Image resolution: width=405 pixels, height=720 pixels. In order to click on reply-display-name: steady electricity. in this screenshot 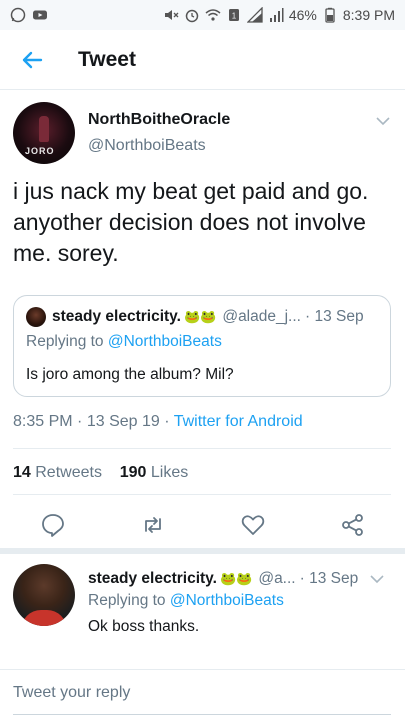, I will do `click(152, 579)`.